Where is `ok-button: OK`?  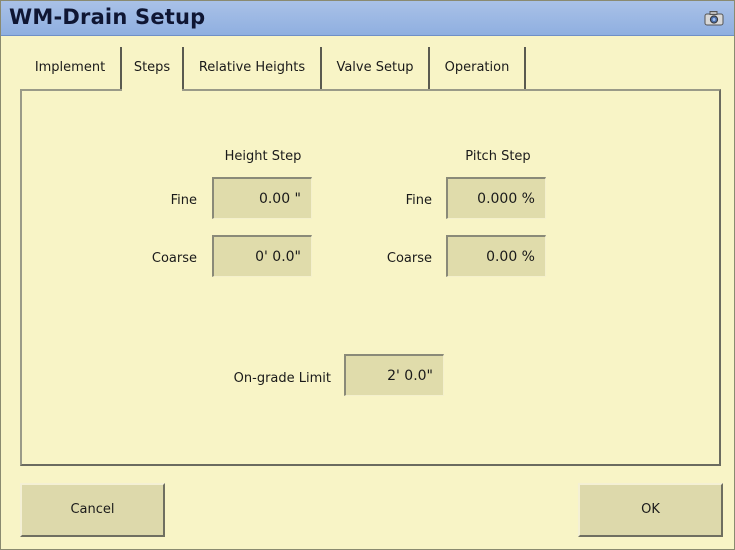 ok-button: OK is located at coordinates (650, 510).